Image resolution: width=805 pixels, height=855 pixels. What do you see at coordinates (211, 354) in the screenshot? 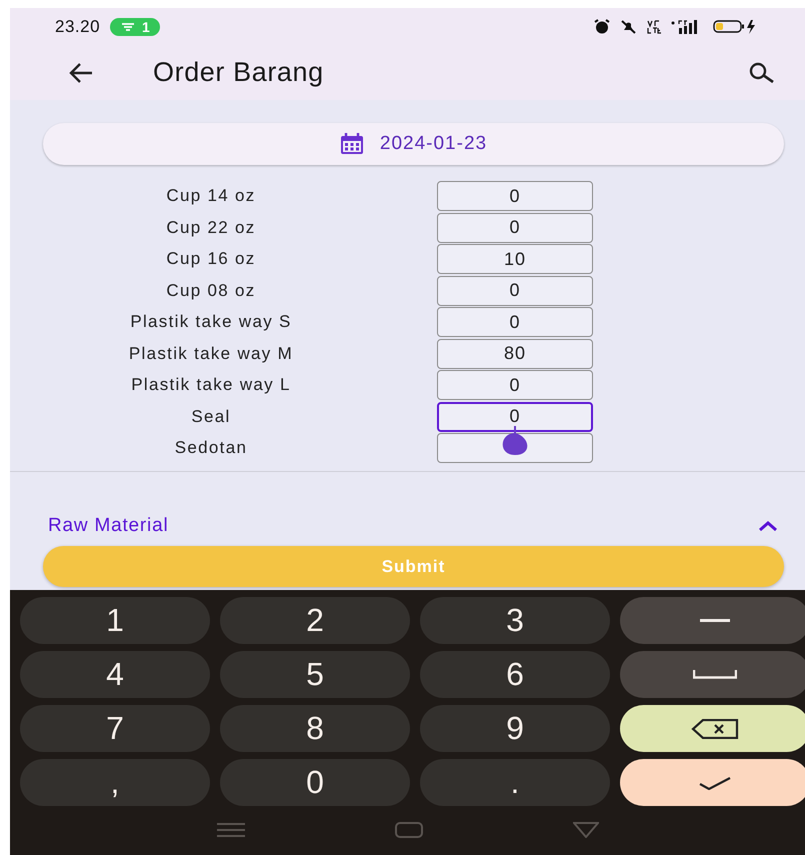
I see `item-name: Plastik take way M` at bounding box center [211, 354].